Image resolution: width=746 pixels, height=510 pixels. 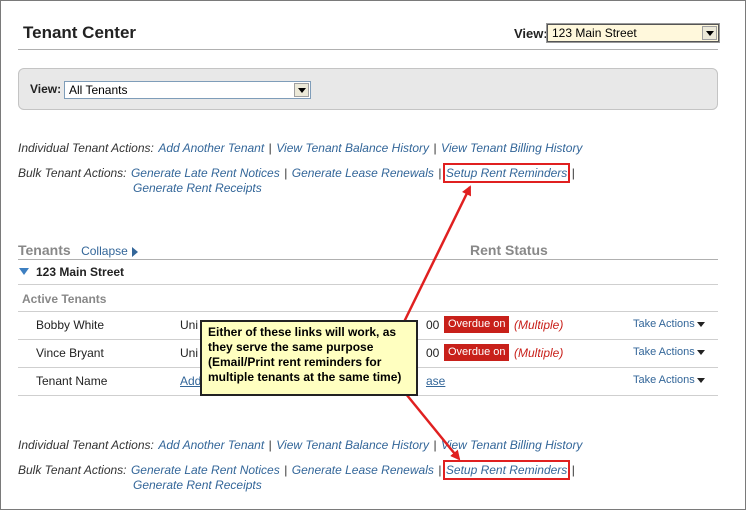 I want to click on annotation-arrows, so click(x=437, y=323).